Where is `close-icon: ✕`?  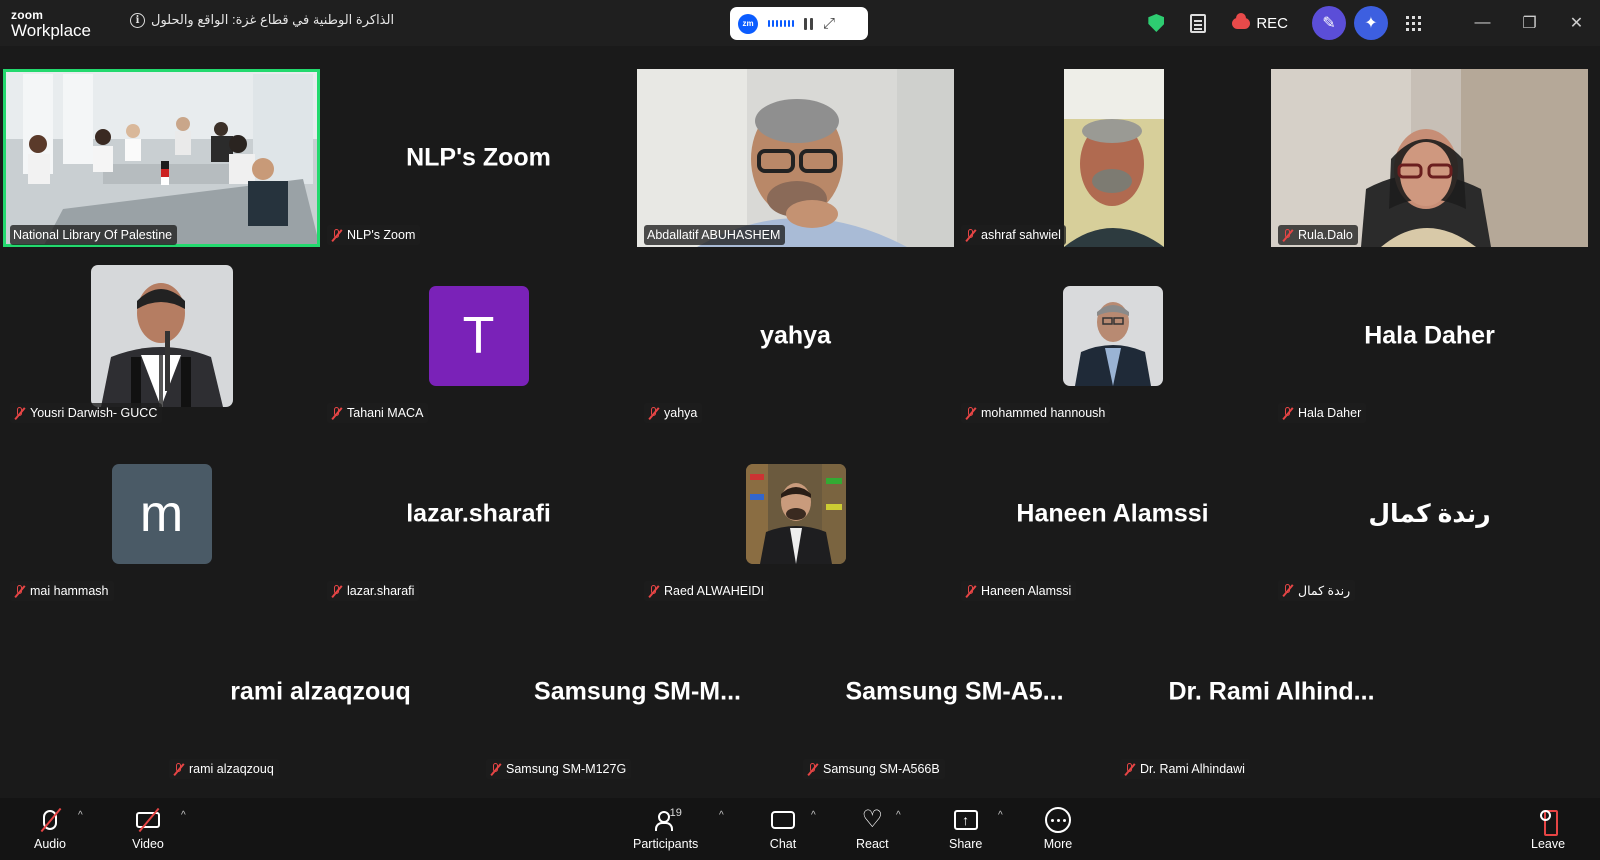 close-icon: ✕ is located at coordinates (1576, 23).